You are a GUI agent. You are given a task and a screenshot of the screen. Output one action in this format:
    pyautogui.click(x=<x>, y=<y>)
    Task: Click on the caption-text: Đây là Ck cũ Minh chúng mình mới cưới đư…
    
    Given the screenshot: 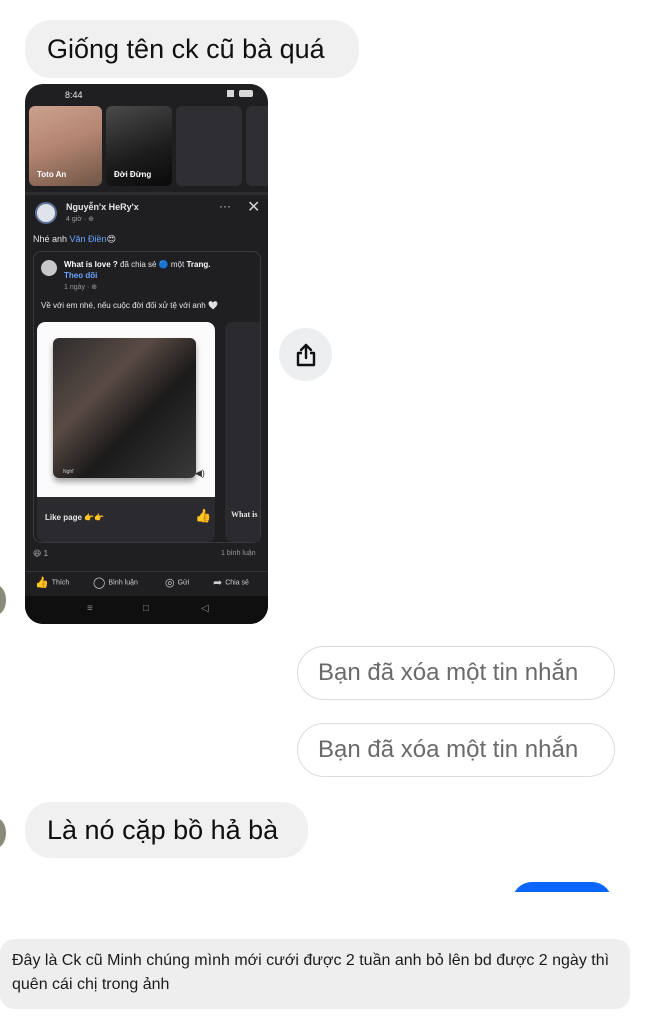 What is the action you would take?
    pyautogui.click(x=315, y=974)
    